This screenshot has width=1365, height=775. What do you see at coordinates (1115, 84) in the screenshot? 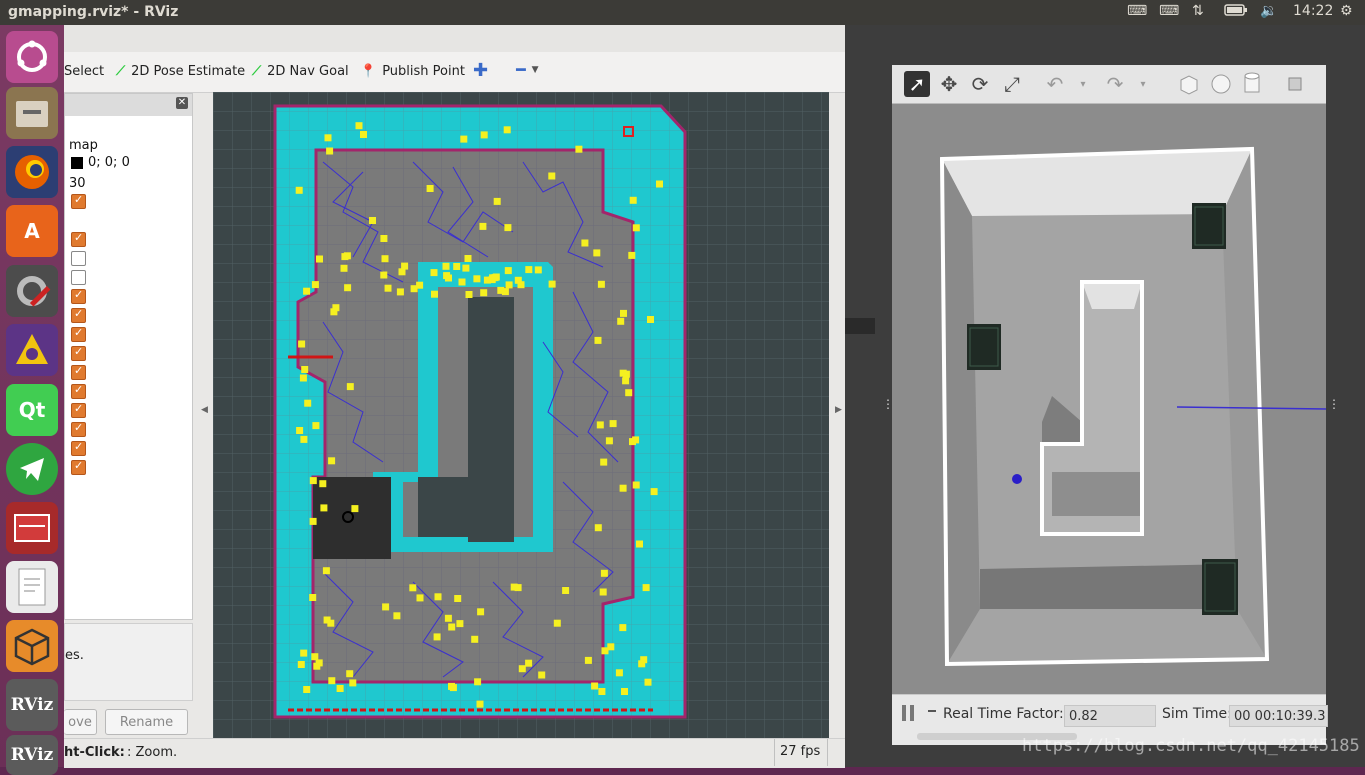
I see `redo-icon: ↷` at bounding box center [1115, 84].